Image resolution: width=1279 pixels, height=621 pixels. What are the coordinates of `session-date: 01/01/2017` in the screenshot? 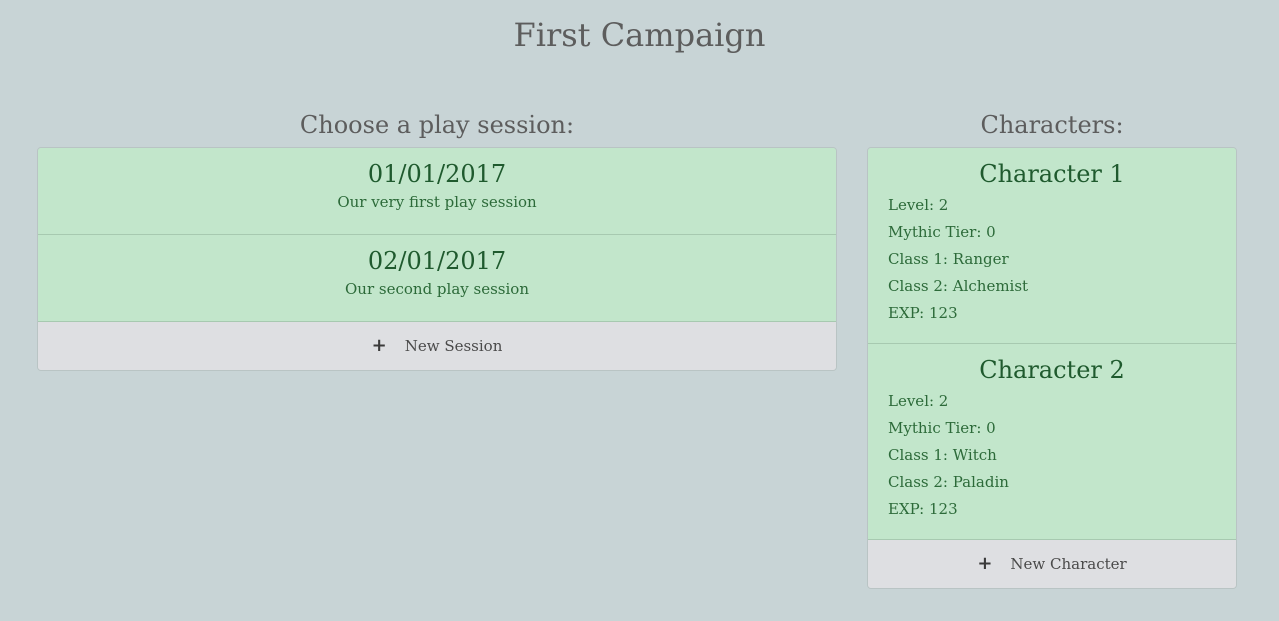 It's located at (437, 174).